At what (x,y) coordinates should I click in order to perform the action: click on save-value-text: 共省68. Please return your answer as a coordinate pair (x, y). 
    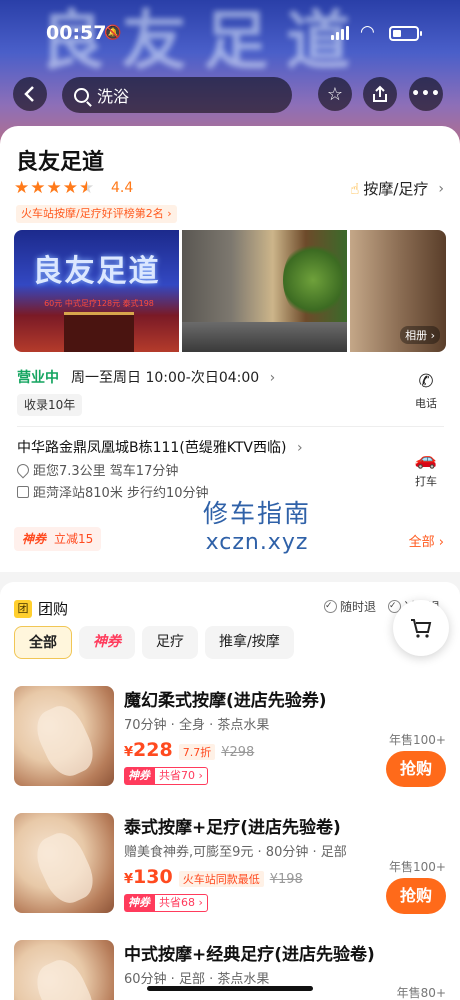
    Looking at the image, I should click on (177, 902).